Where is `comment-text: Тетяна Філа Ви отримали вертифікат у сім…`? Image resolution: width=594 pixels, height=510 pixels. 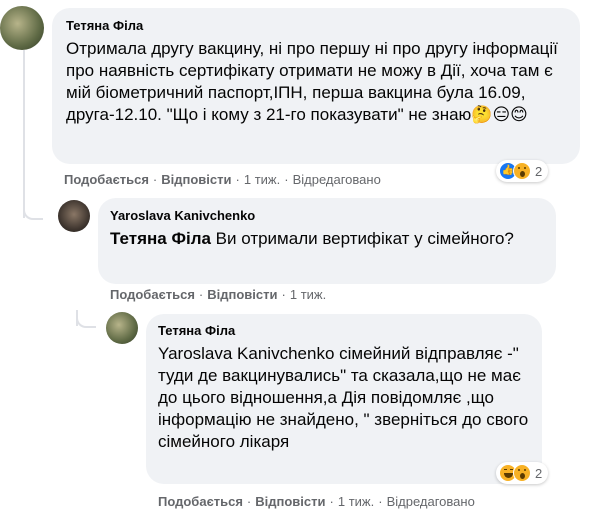
comment-text: Тетяна Філа Ви отримали вертифікат у сім… is located at coordinates (327, 239).